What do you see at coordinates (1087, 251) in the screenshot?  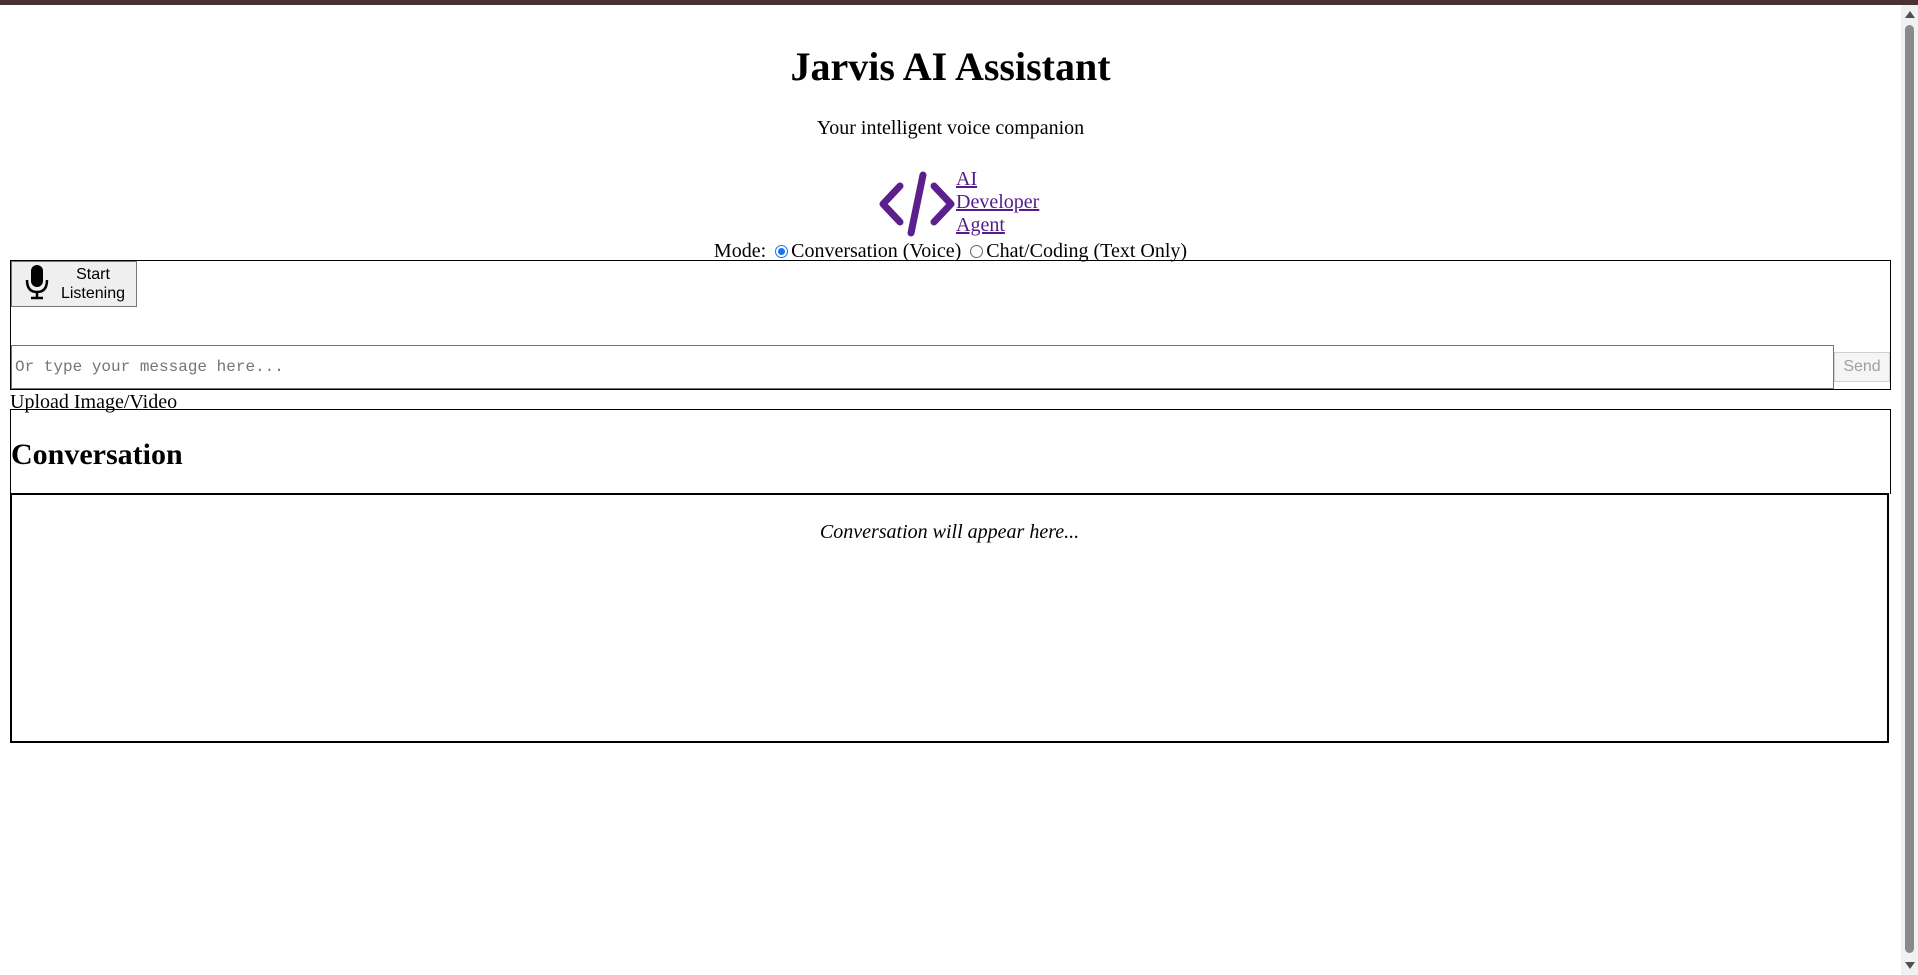 I see `mode-option-text-label: Chat/Coding (Text Only)` at bounding box center [1087, 251].